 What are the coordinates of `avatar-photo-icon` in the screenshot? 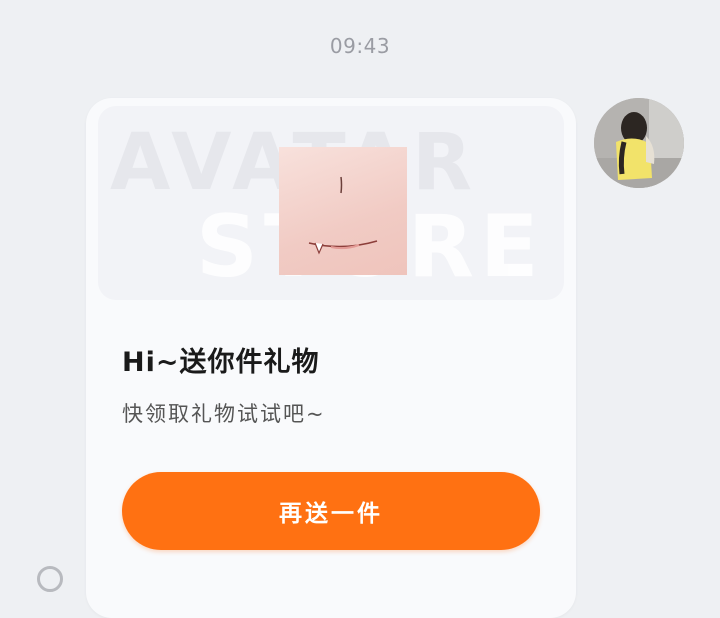 It's located at (639, 143).